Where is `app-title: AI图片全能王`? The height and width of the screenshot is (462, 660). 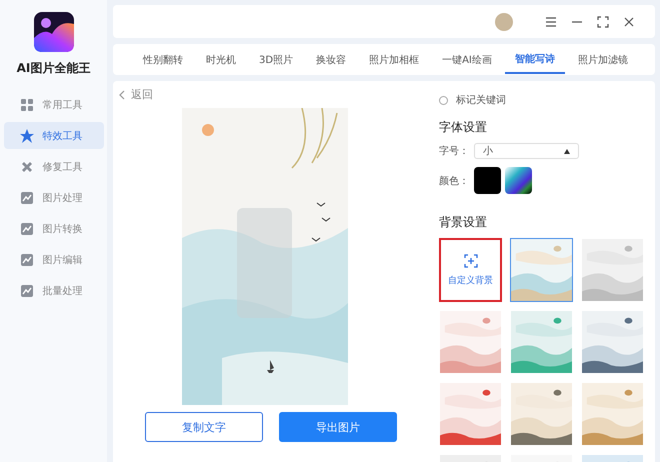
app-title: AI图片全能王 is located at coordinates (53, 68).